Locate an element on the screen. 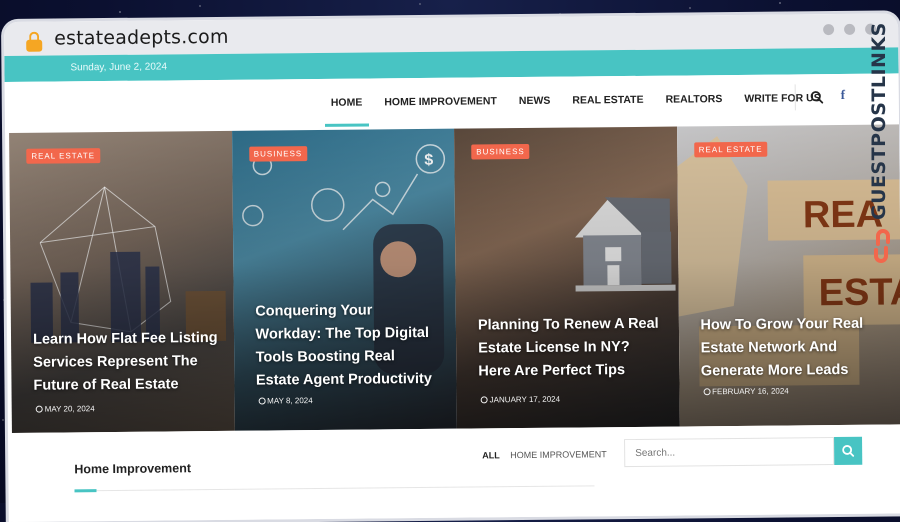 Image resolution: width=900 pixels, height=522 pixels. url-bar: estateadepts.com is located at coordinates (141, 38).